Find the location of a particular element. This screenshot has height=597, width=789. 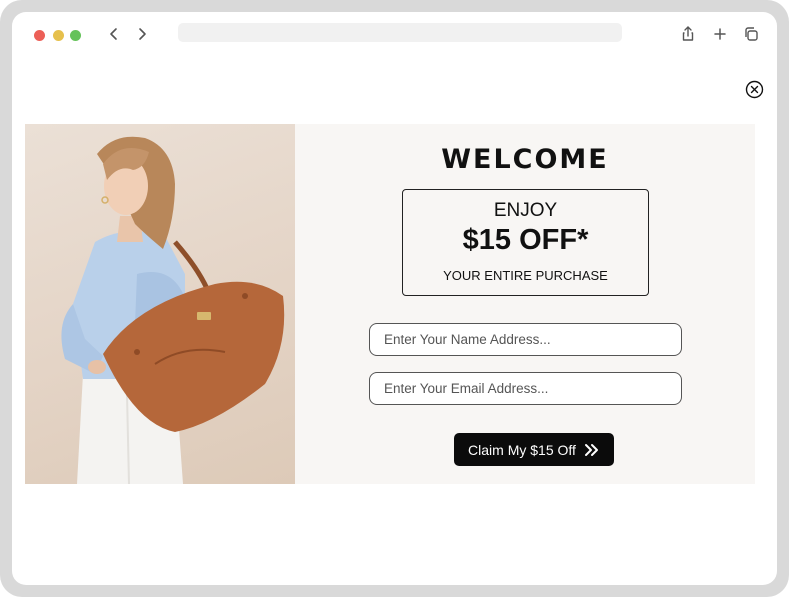

tab-overview-icon is located at coordinates (751, 34).